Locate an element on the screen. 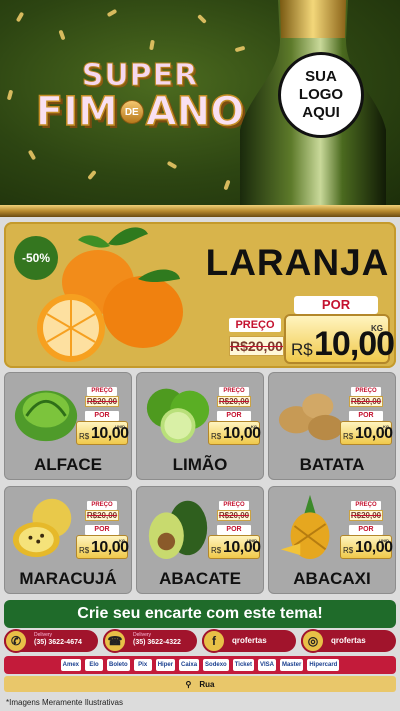 The height and width of the screenshot is (711, 400). product-name: MARACUJÁ is located at coordinates (68, 578).